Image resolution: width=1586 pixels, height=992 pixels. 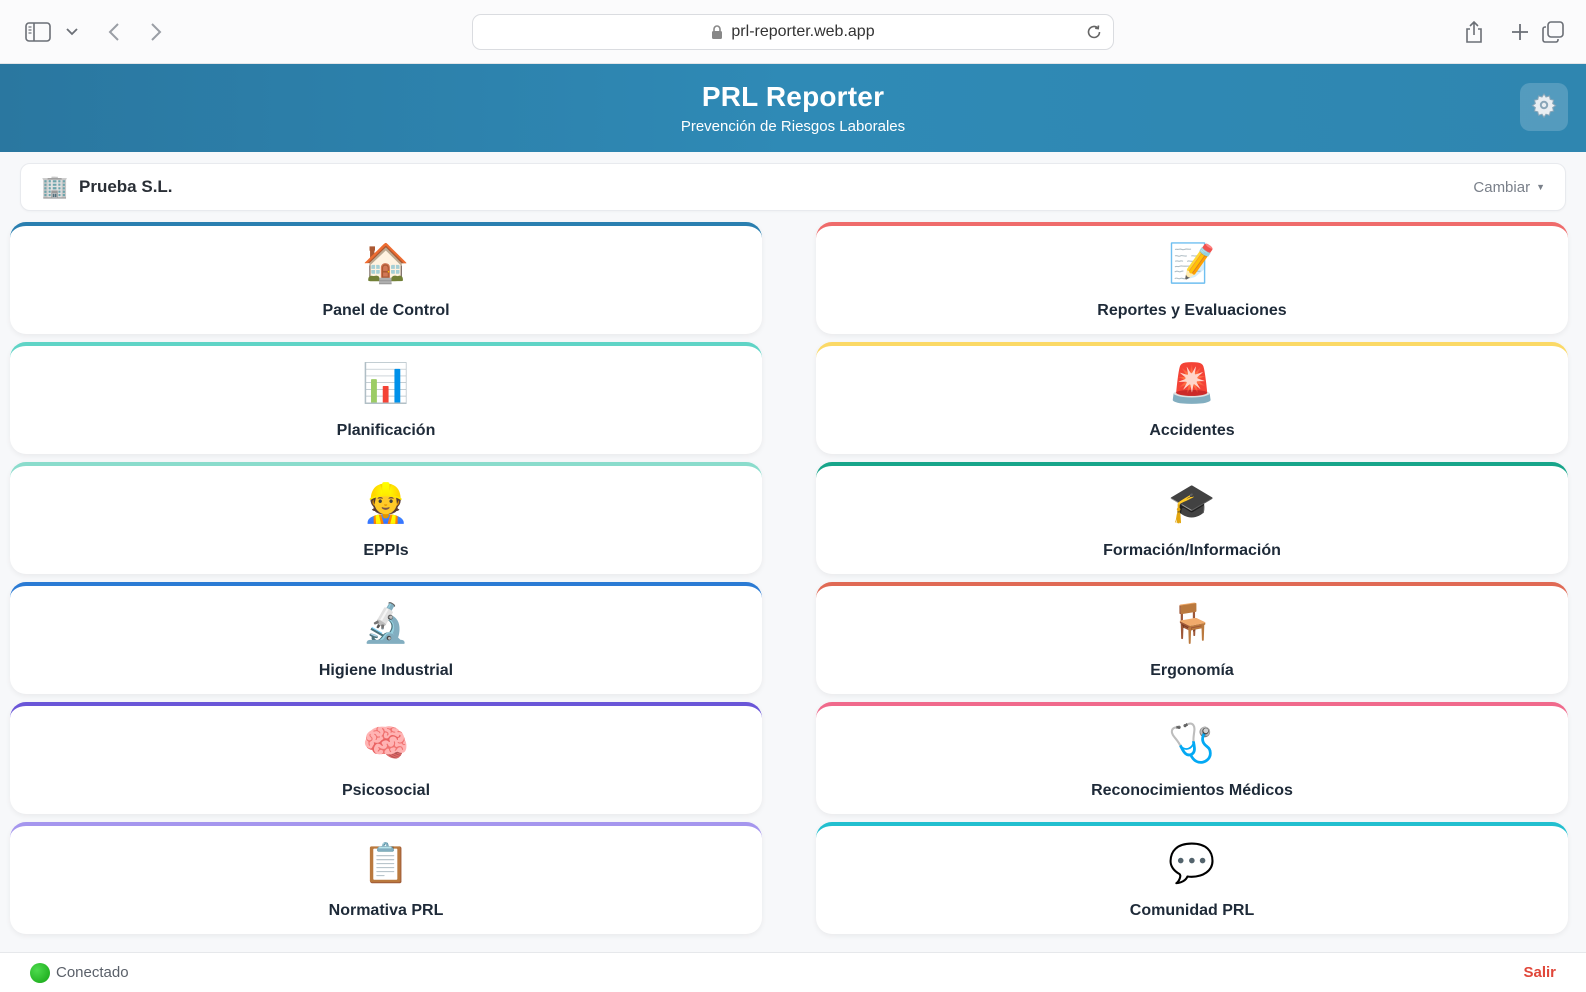 I want to click on module-card-reportes: 📝 Reportes y Evaluaciones, so click(x=1192, y=278).